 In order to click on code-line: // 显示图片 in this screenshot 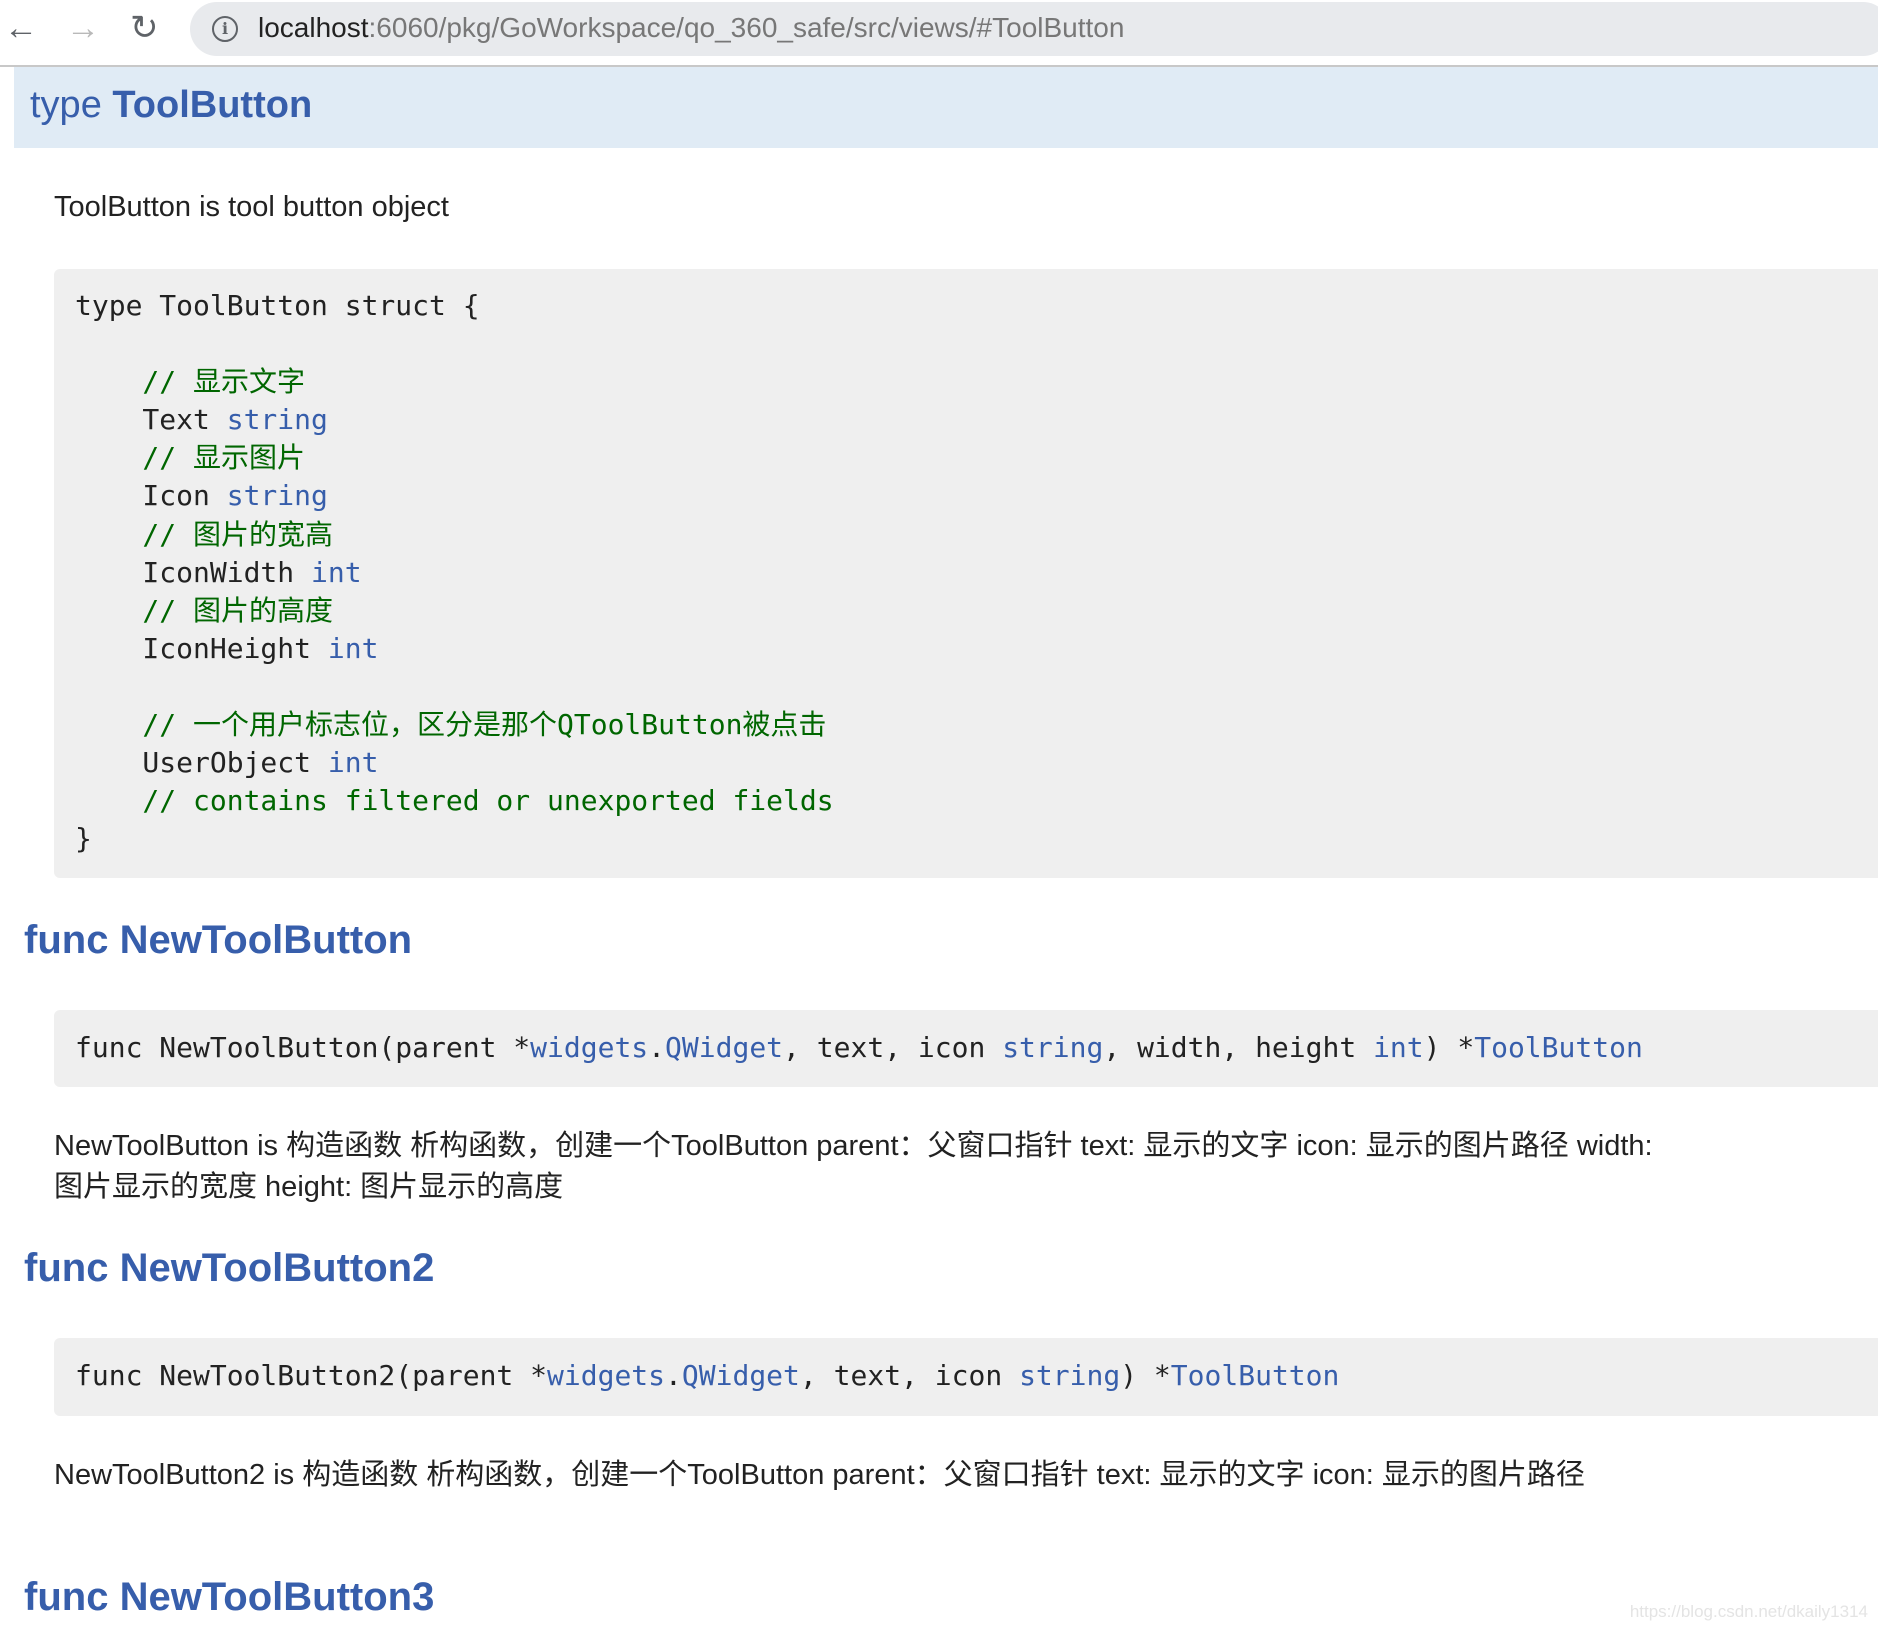, I will do `click(976, 458)`.